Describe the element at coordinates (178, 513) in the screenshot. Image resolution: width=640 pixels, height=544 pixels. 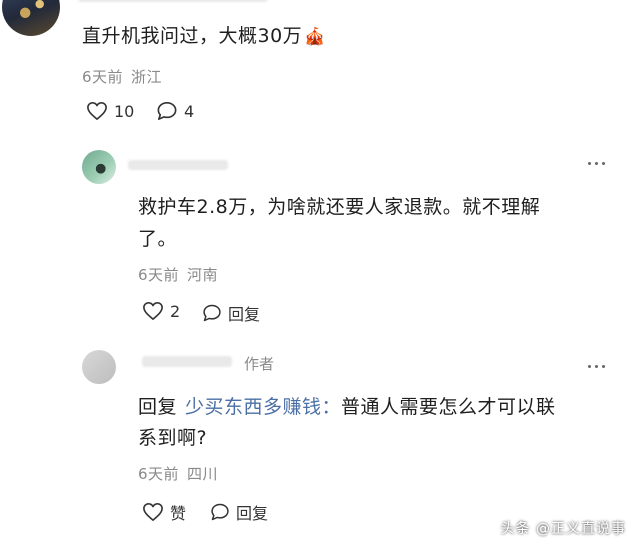
I see `like-label: 赞` at that location.